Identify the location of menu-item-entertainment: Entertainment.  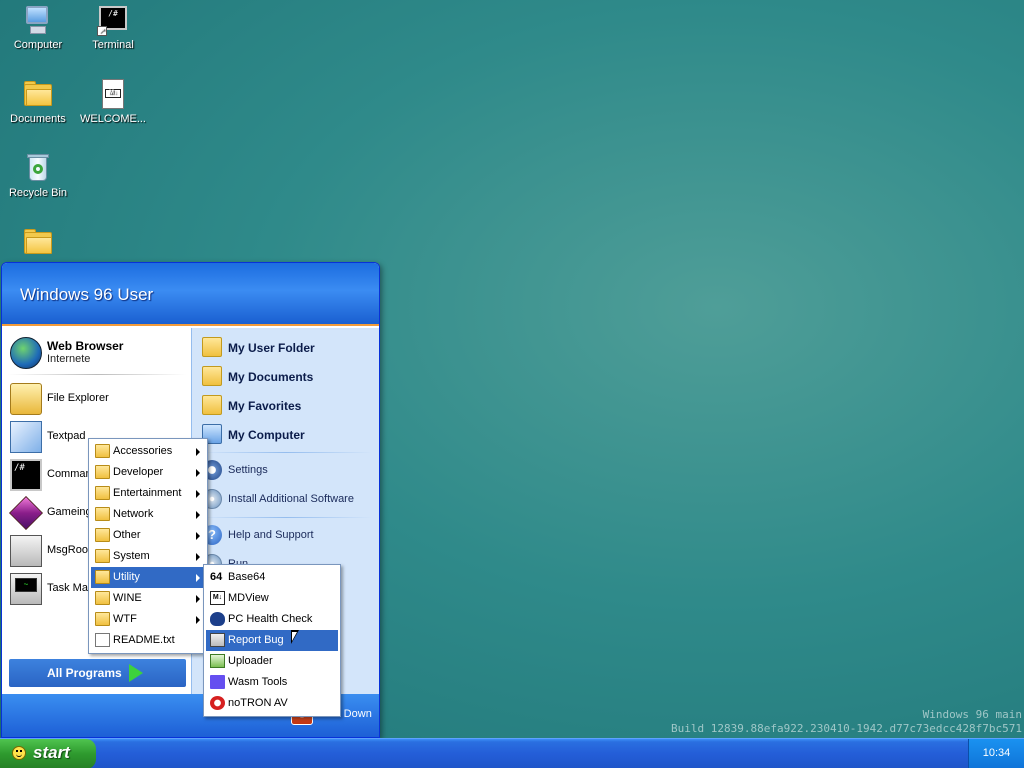
(148, 493).